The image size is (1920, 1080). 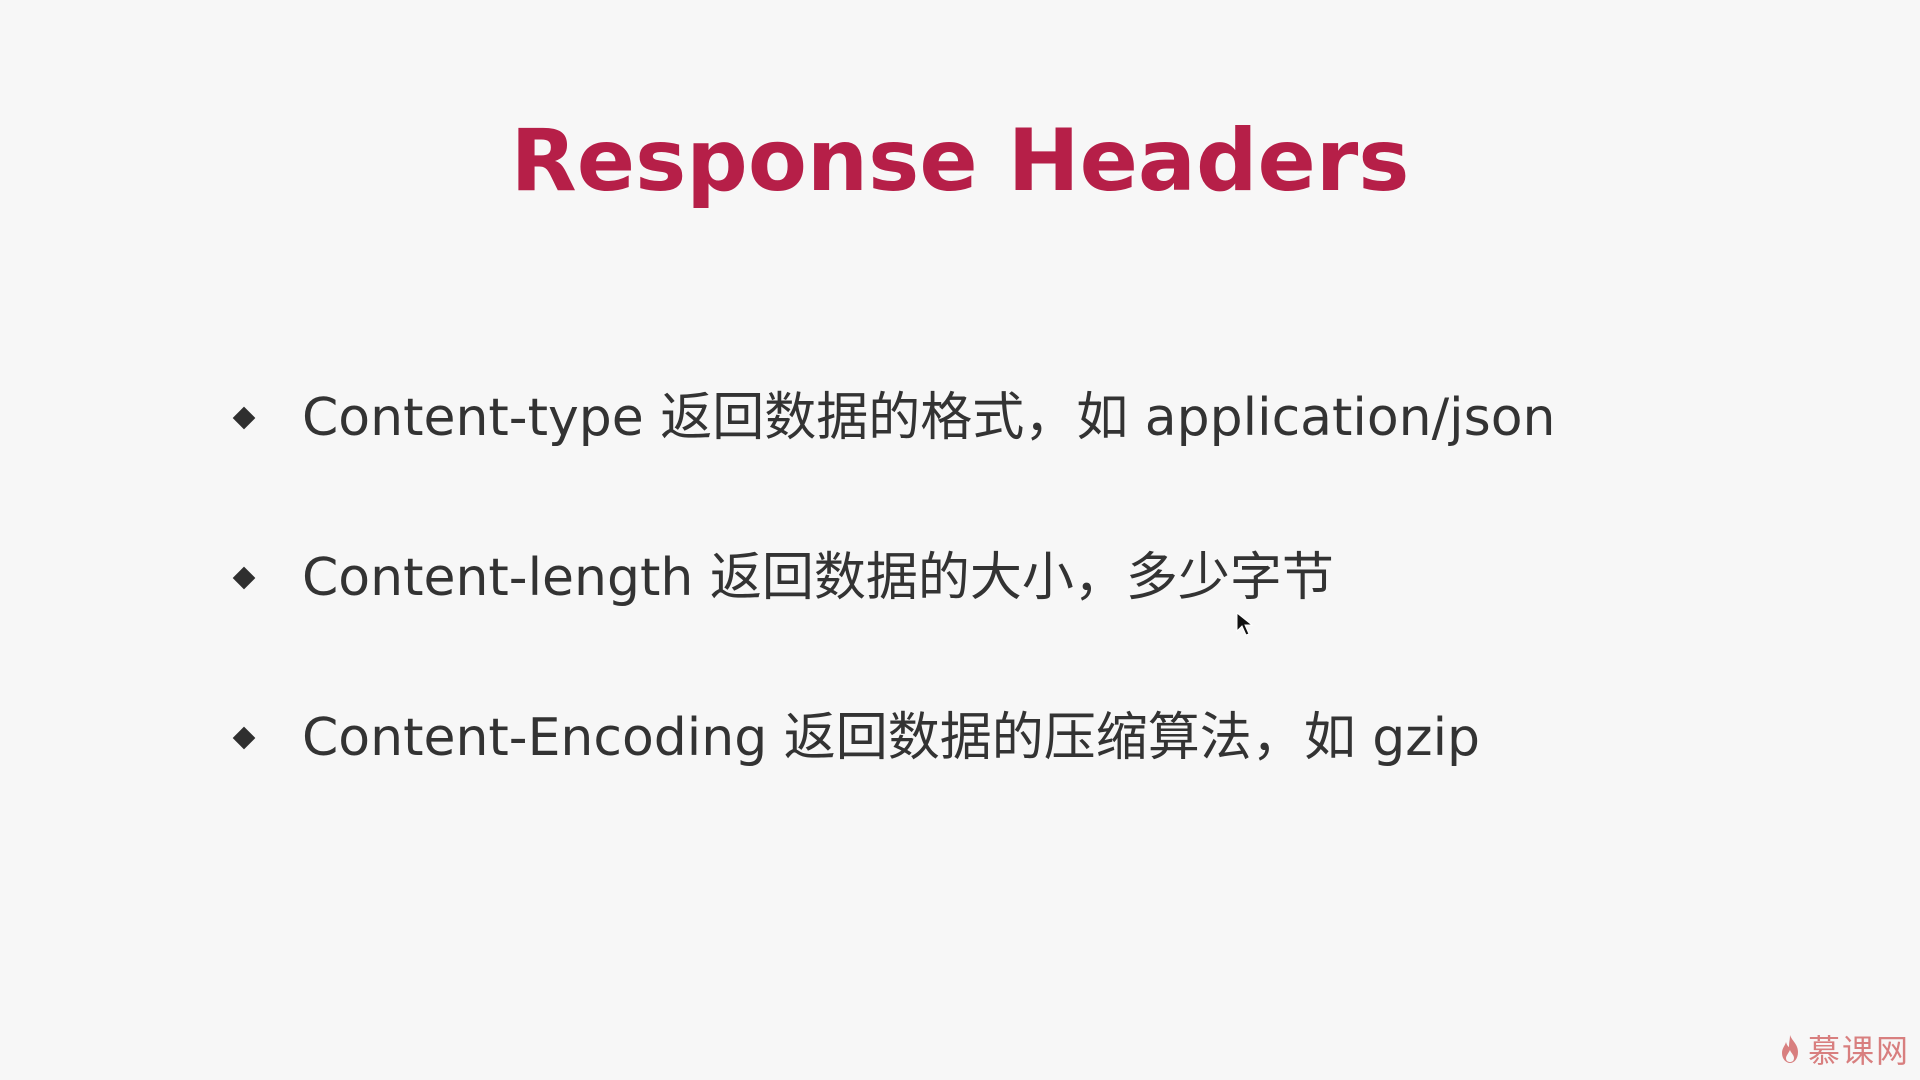 What do you see at coordinates (818, 578) in the screenshot?
I see `bullet-text: Content-length 返回数据的大小，多少字节` at bounding box center [818, 578].